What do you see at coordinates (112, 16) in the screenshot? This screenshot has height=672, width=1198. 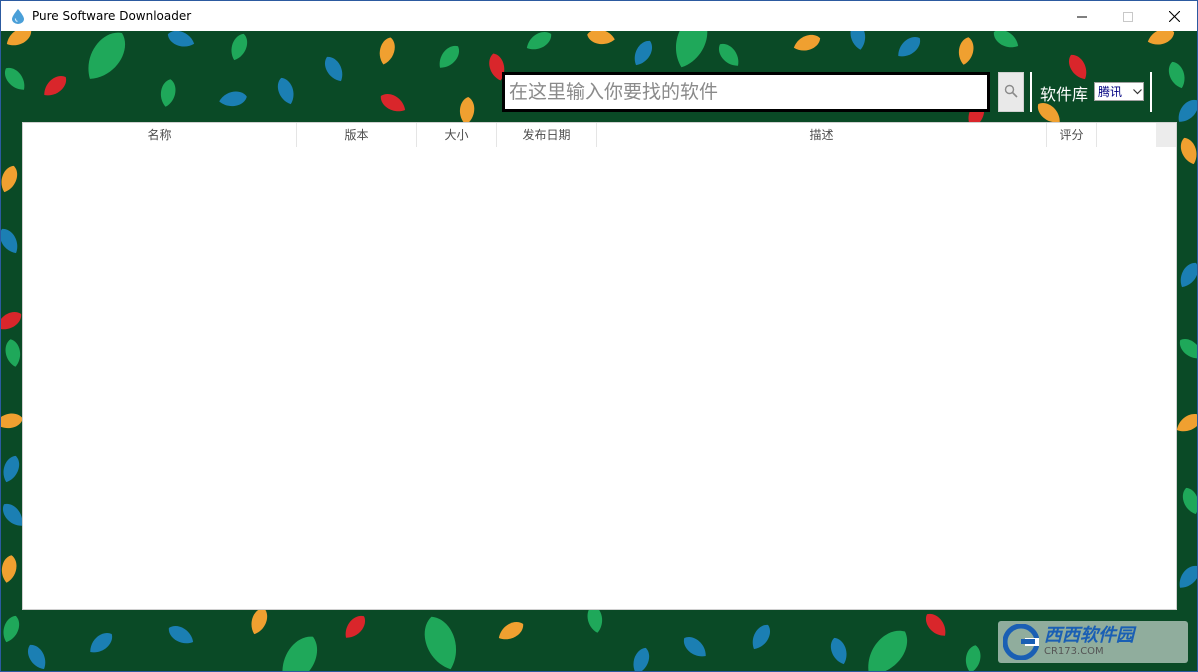 I see `window-title: Pure Software Downloader` at bounding box center [112, 16].